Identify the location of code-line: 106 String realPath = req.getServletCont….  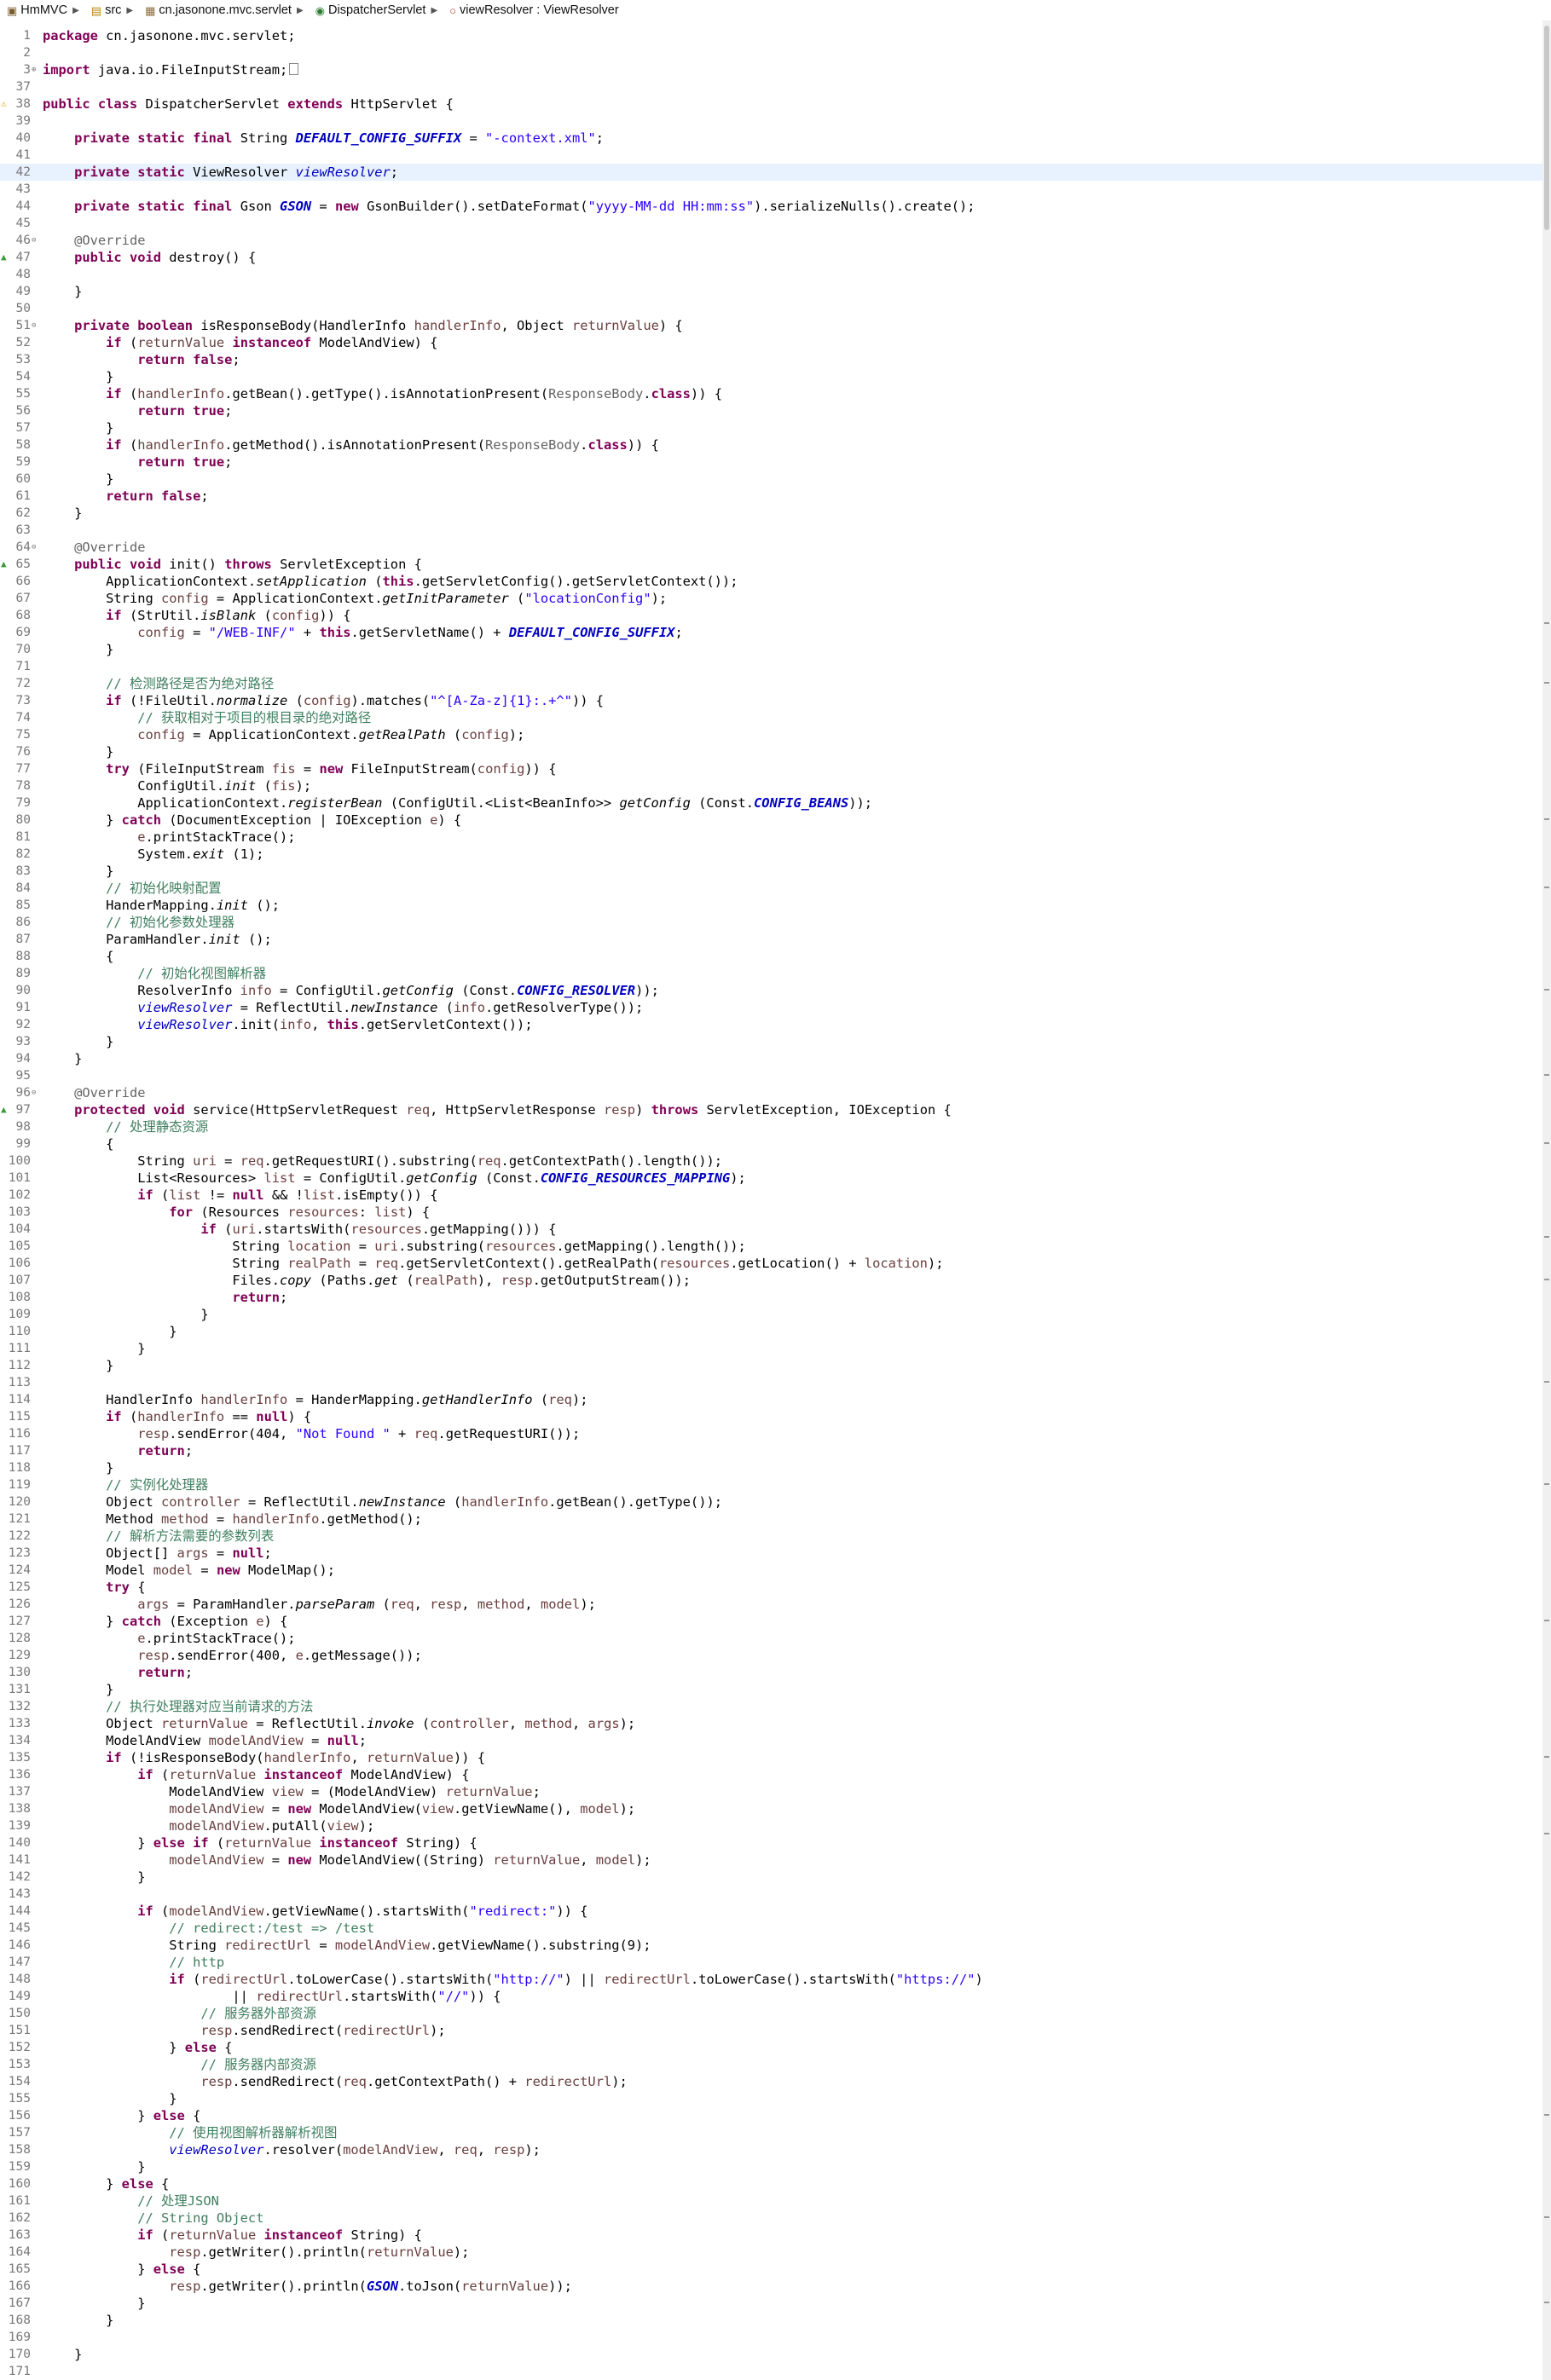
(771, 1263).